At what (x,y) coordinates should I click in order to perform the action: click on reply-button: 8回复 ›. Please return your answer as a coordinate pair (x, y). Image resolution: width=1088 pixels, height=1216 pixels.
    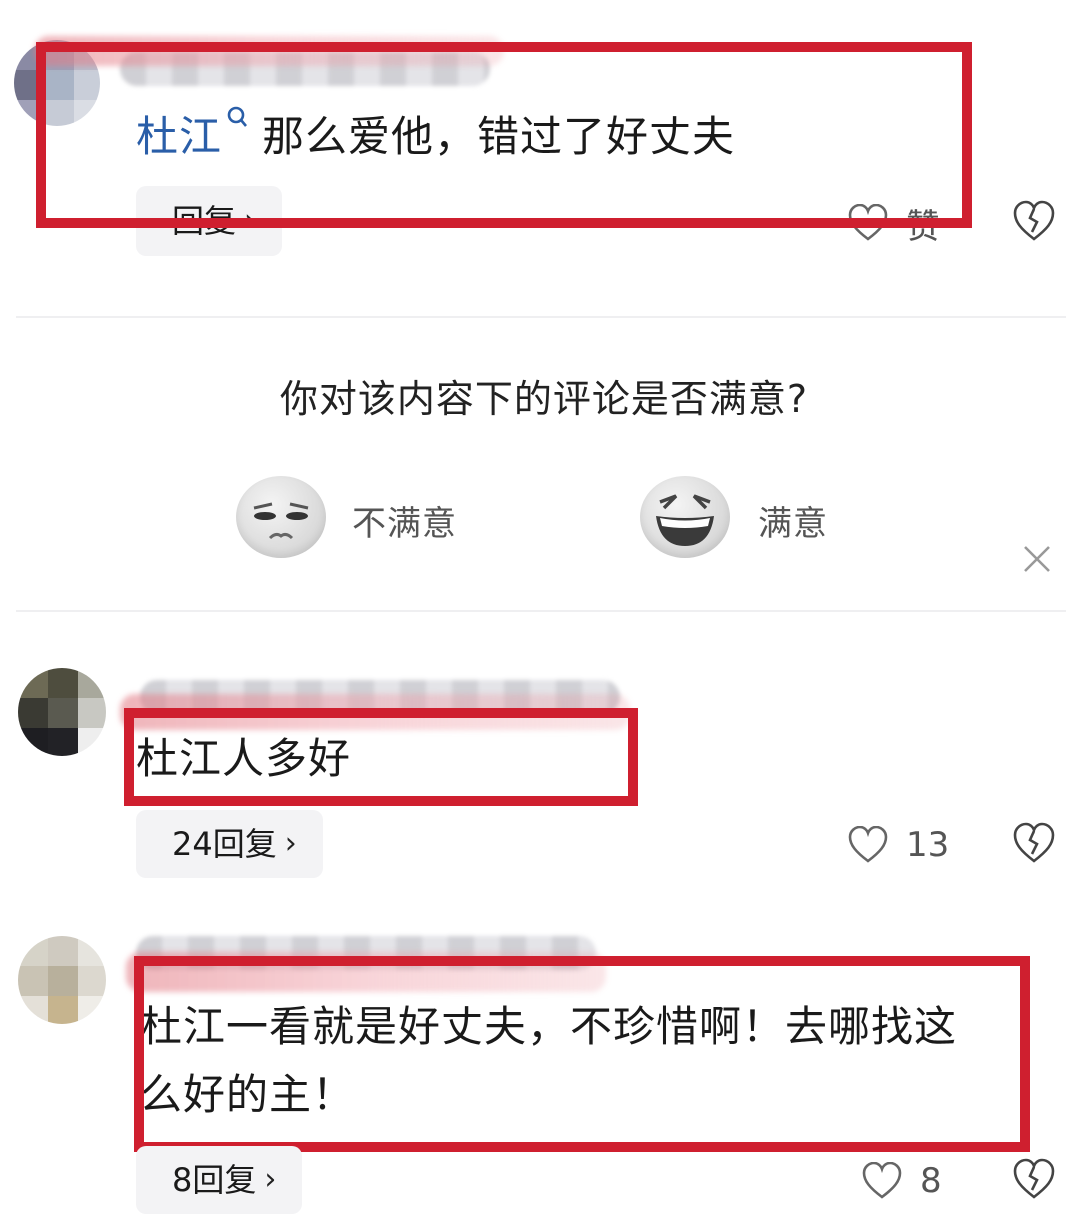
    Looking at the image, I should click on (219, 1180).